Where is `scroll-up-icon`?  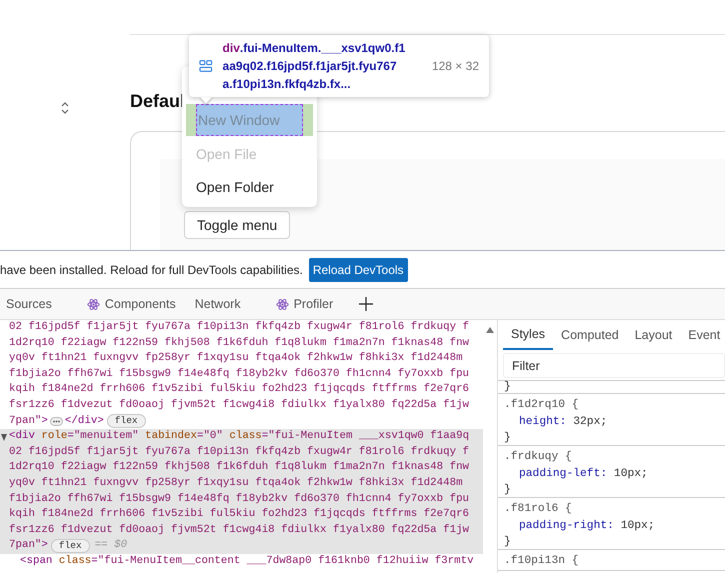
scroll-up-icon is located at coordinates (490, 330).